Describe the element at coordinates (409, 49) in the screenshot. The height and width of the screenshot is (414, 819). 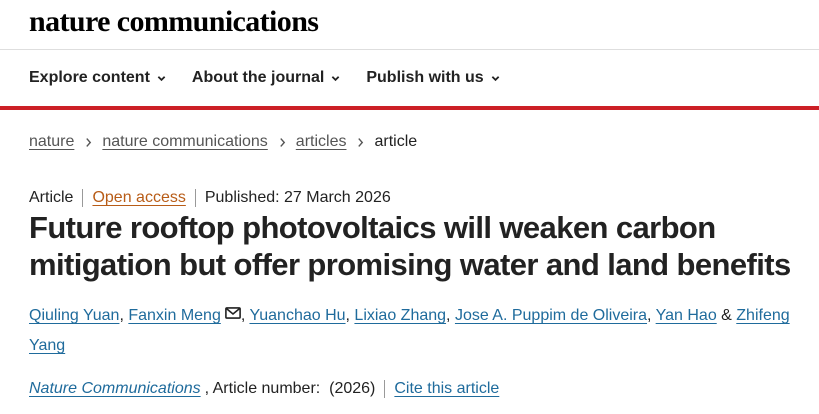
I see `header-divider` at that location.